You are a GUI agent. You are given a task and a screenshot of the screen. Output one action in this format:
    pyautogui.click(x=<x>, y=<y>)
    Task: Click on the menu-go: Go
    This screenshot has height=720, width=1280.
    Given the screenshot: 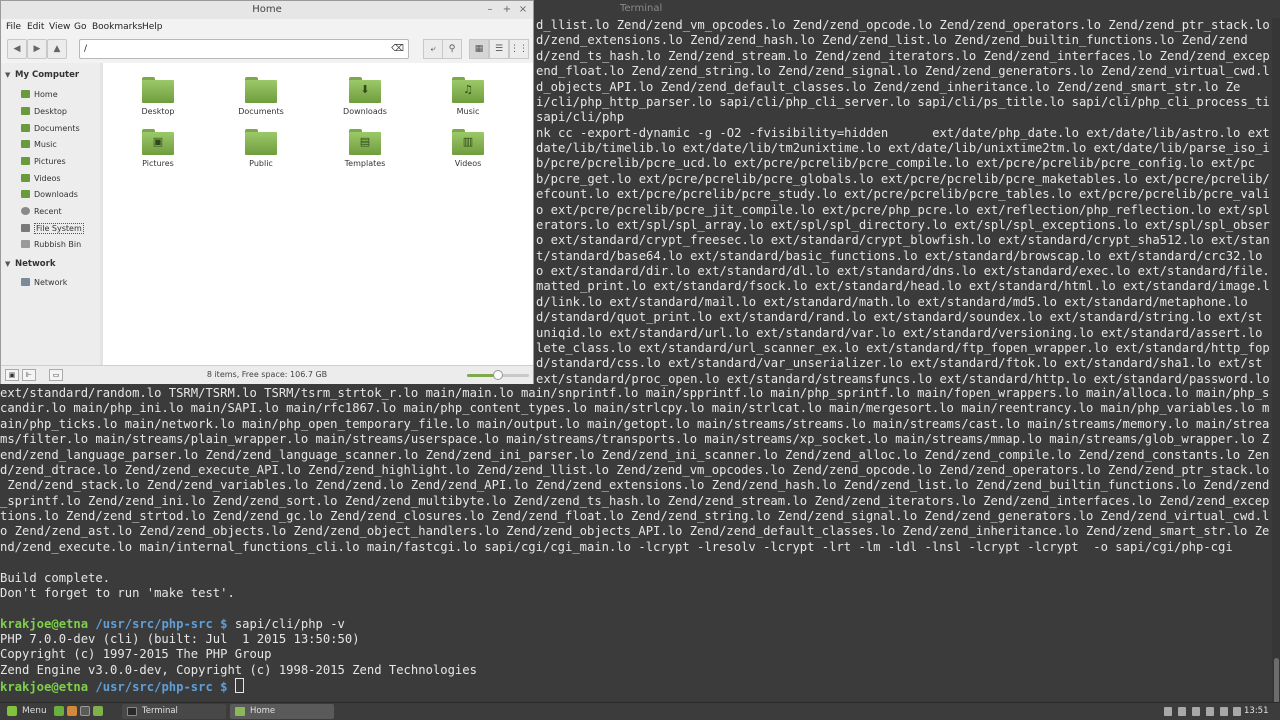 What is the action you would take?
    pyautogui.click(x=80, y=27)
    